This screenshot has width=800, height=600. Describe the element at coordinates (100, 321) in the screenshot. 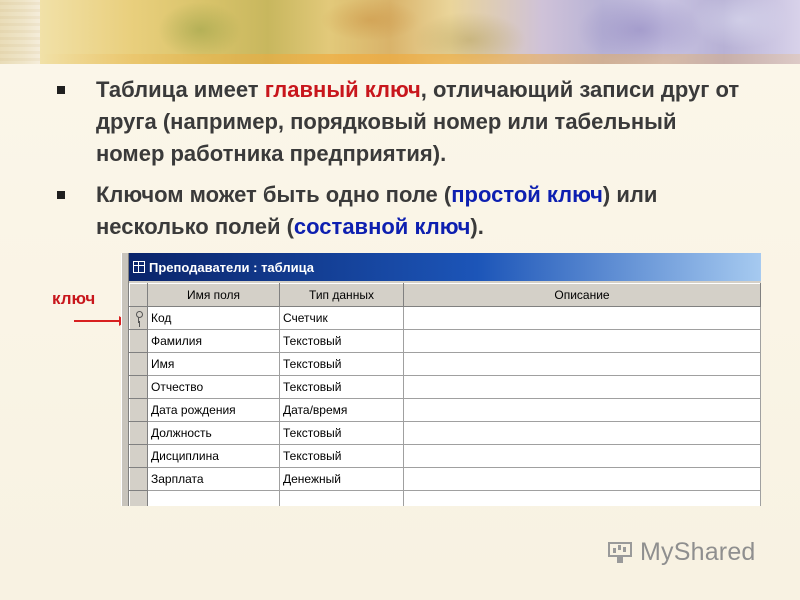

I see `key-callout-arrow` at that location.